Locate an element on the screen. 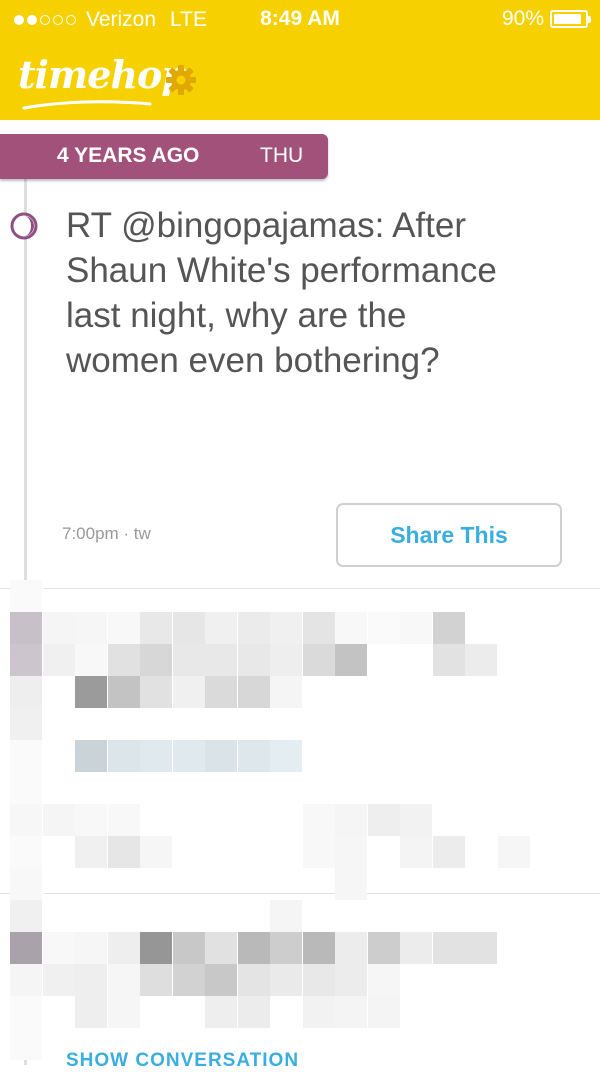 The image size is (600, 1072). battery-icon is located at coordinates (570, 19).